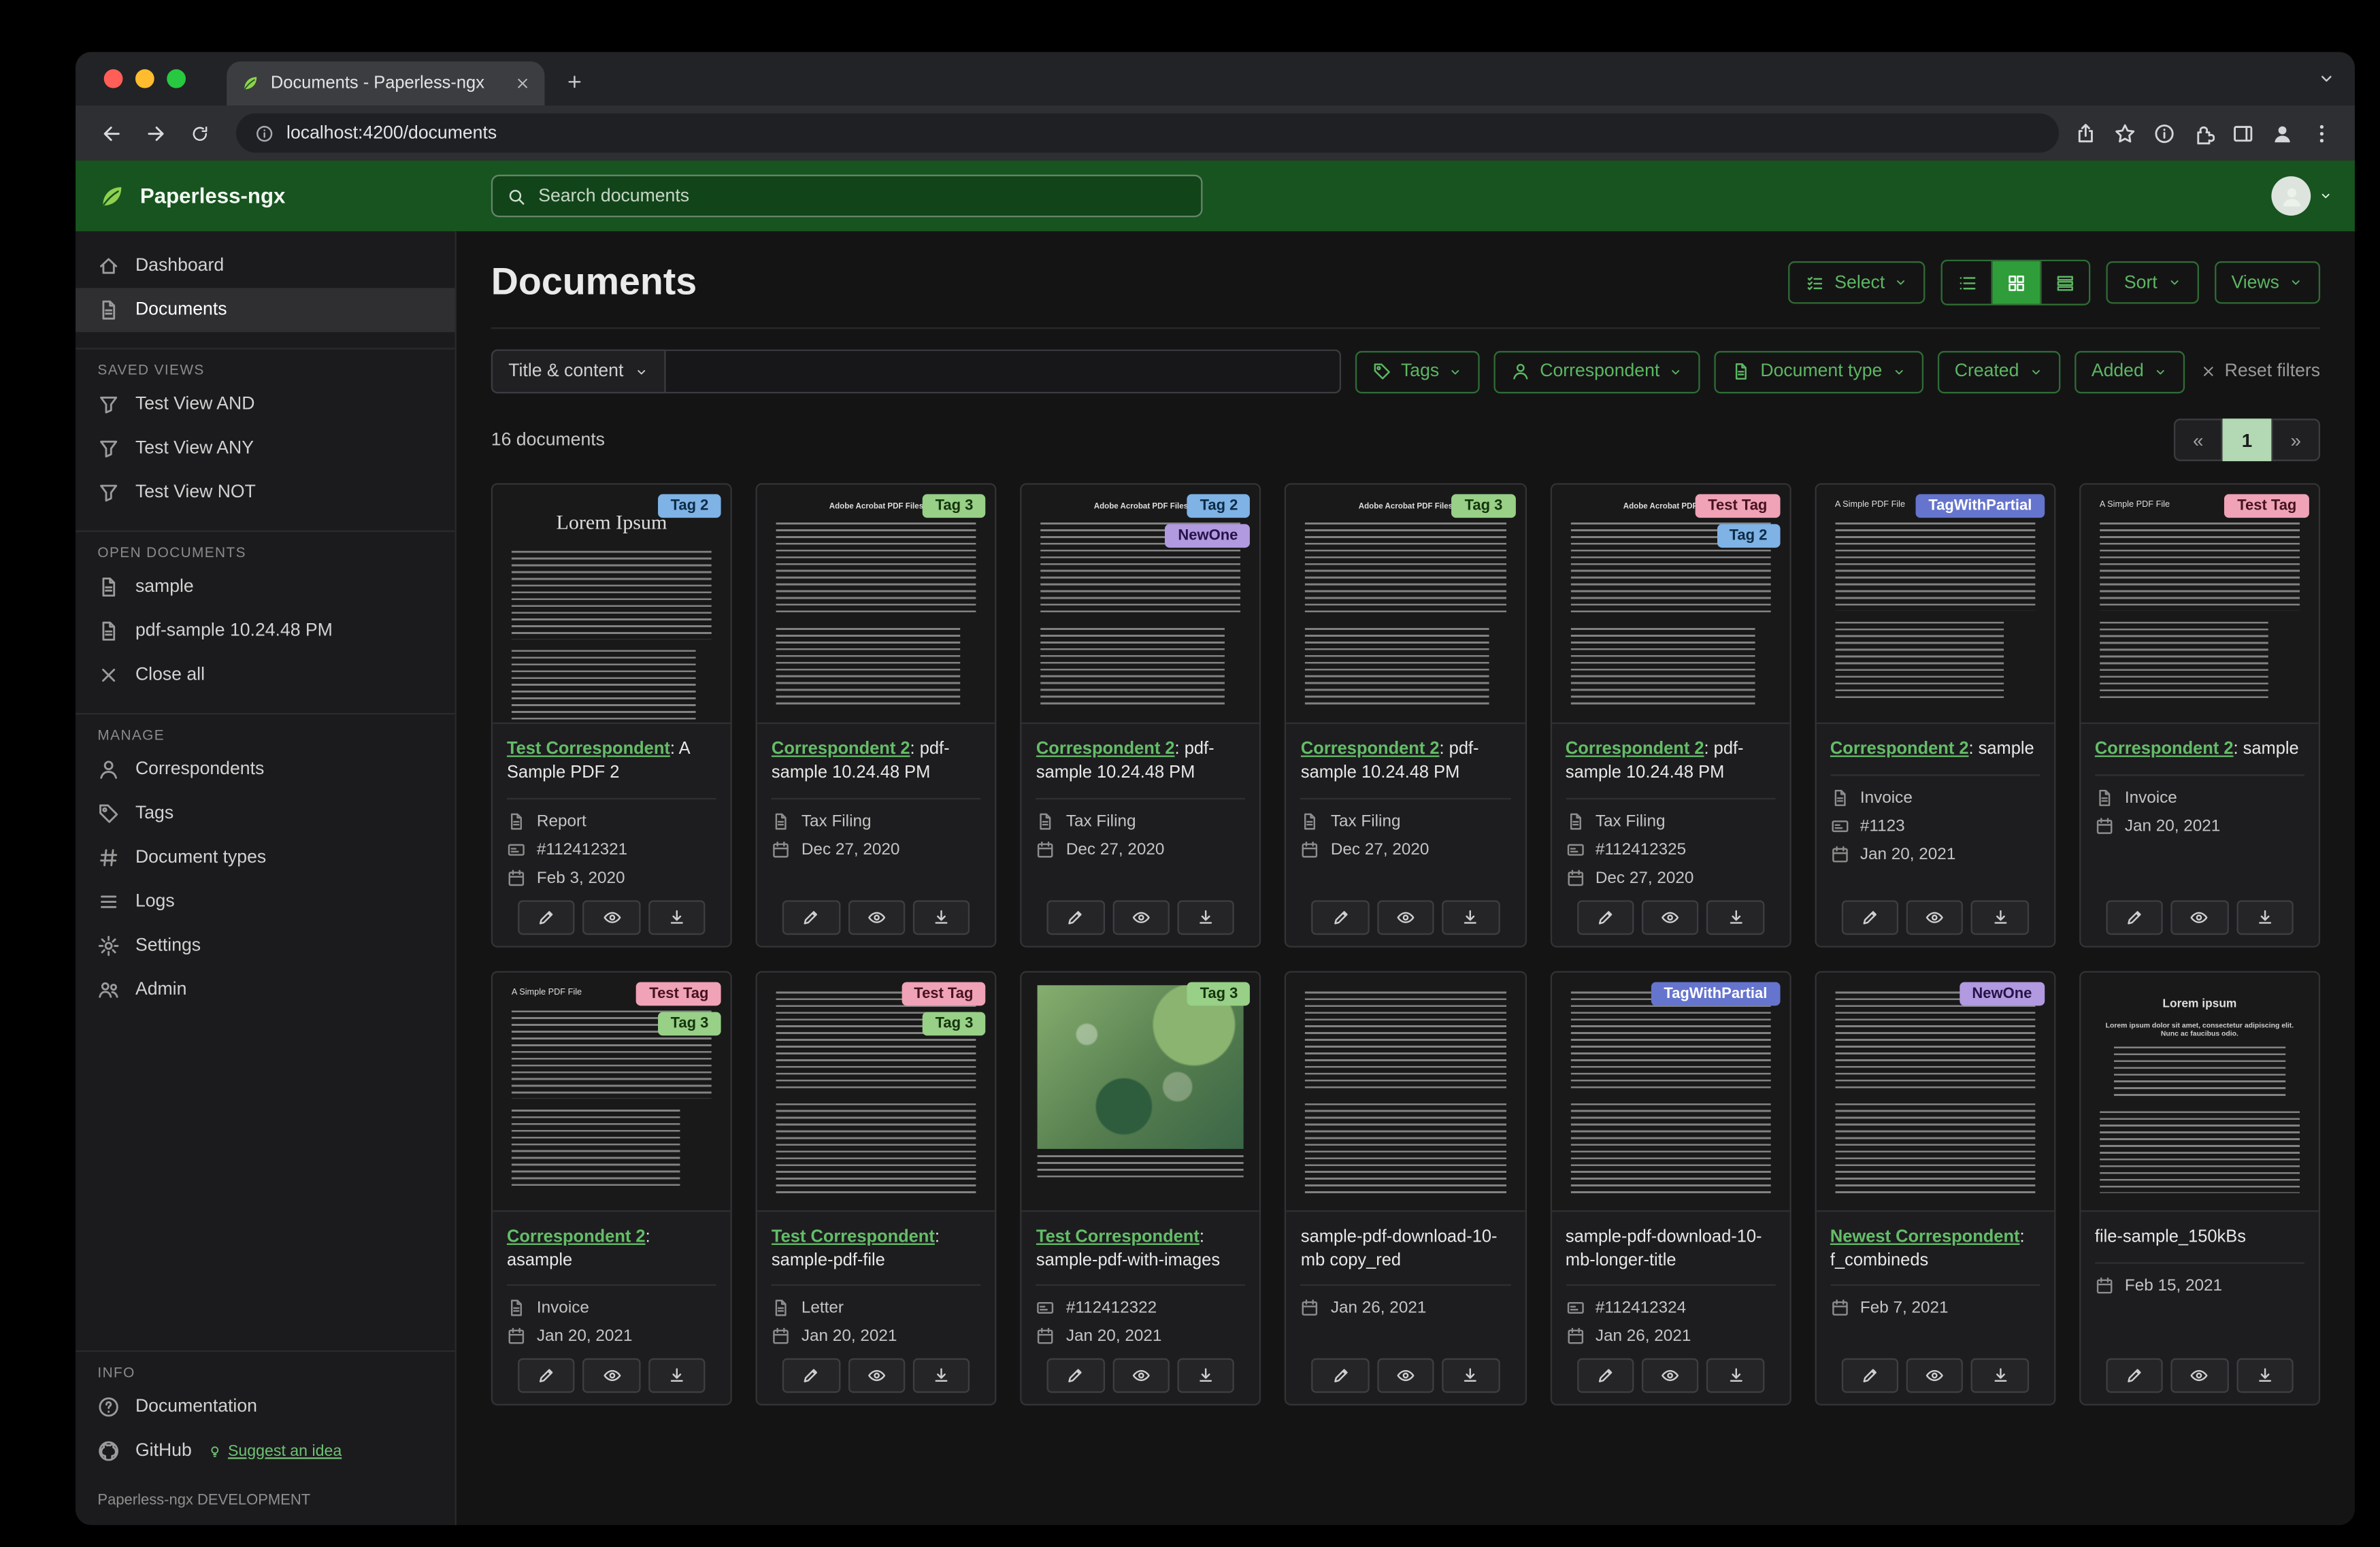 The image size is (2380, 1547). Describe the element at coordinates (2247, 440) in the screenshot. I see `current-page-button: 1` at that location.